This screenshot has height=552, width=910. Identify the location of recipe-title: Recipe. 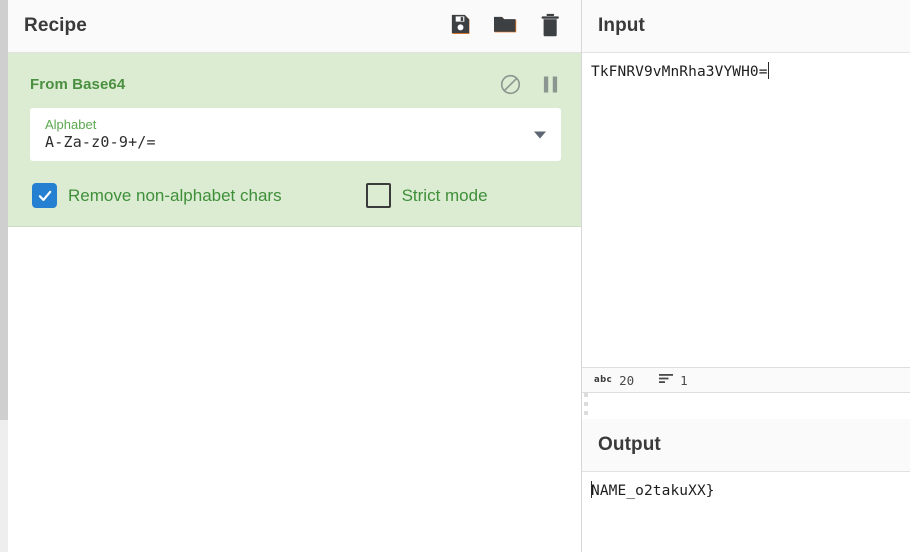
(55, 25).